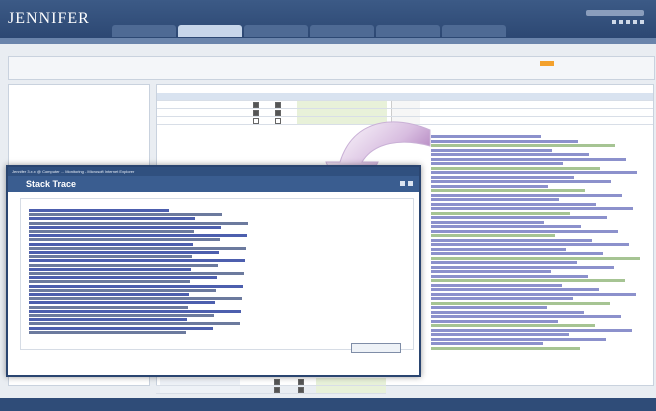 Image resolution: width=656 pixels, height=411 pixels. What do you see at coordinates (376, 348) in the screenshot?
I see `back-button` at bounding box center [376, 348].